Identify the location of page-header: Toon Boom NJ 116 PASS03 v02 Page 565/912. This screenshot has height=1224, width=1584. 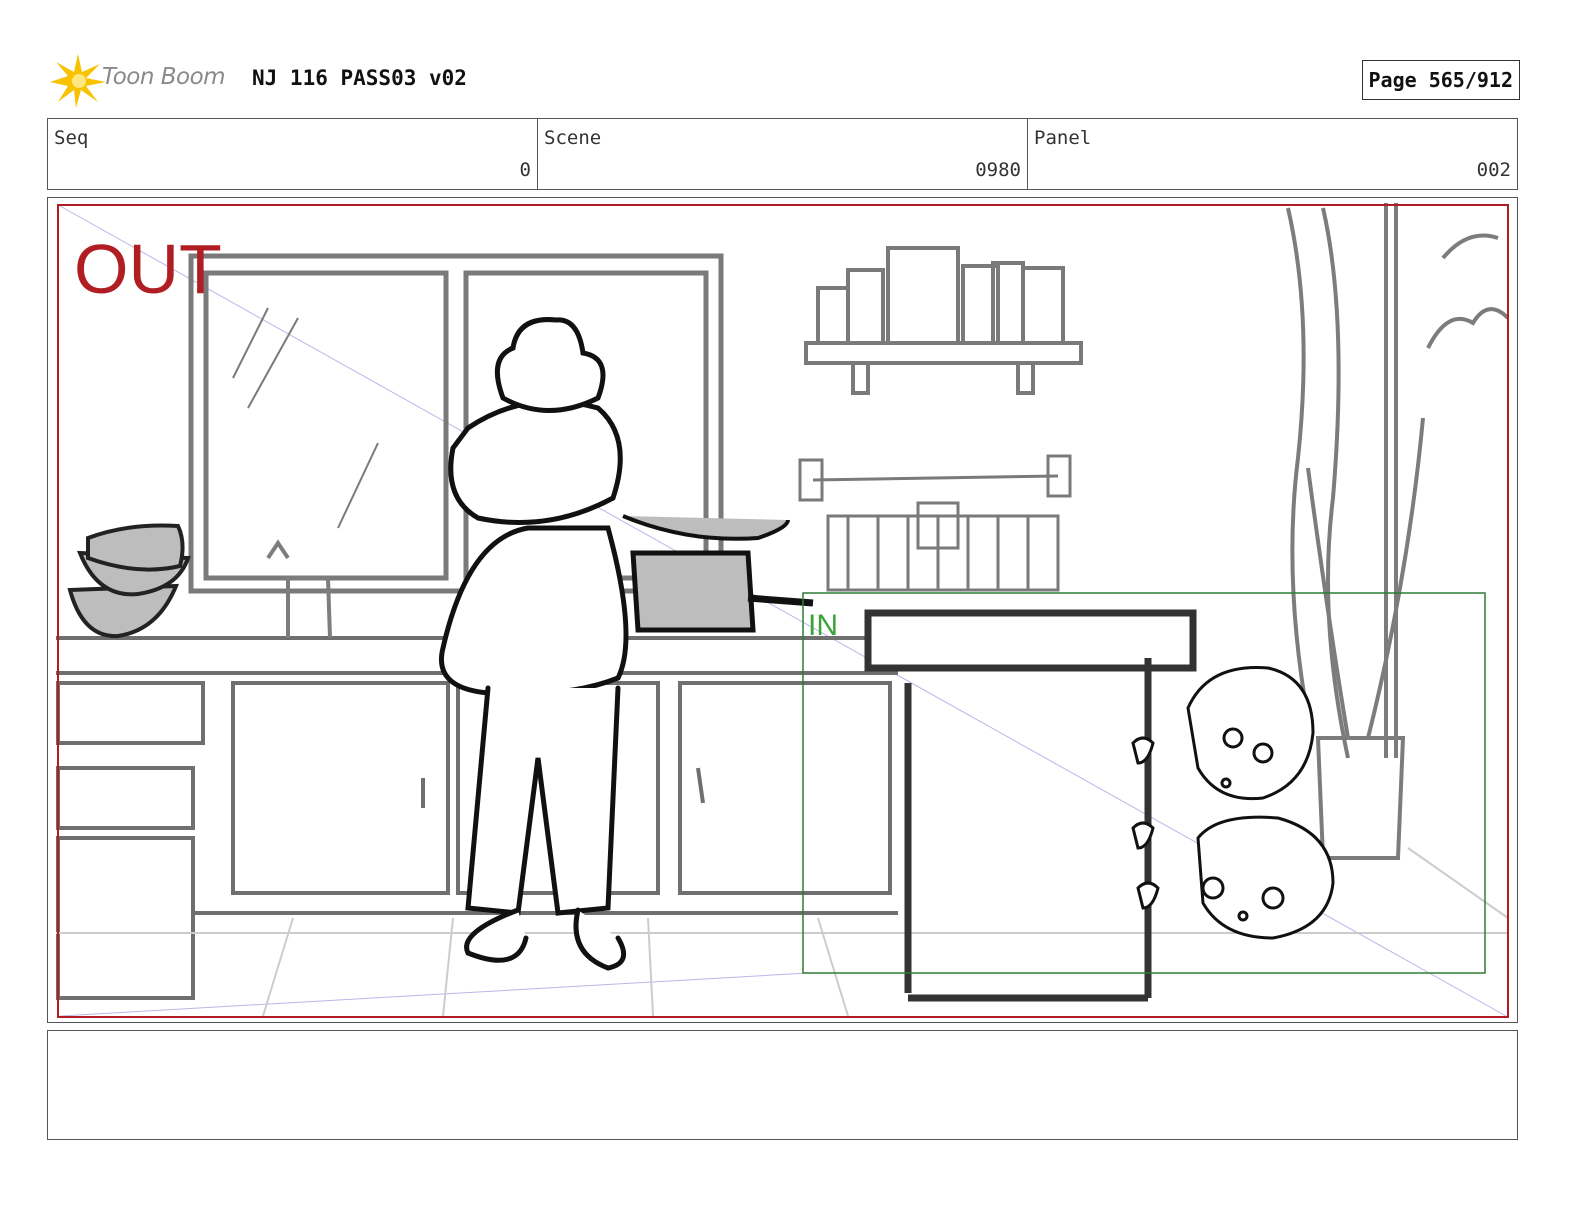
(784, 80).